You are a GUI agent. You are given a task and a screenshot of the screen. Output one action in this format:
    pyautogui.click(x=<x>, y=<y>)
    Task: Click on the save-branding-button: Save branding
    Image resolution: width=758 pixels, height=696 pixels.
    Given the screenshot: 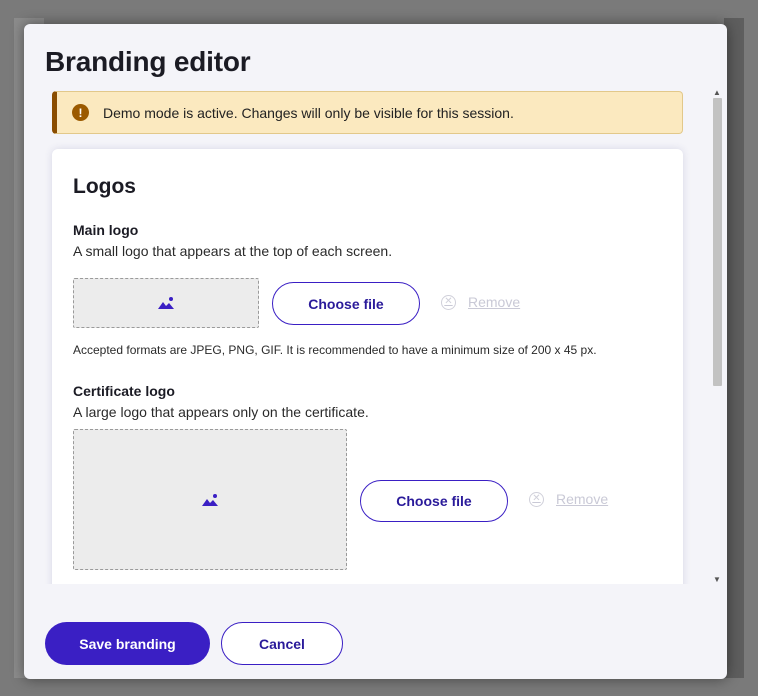 What is the action you would take?
    pyautogui.click(x=127, y=643)
    